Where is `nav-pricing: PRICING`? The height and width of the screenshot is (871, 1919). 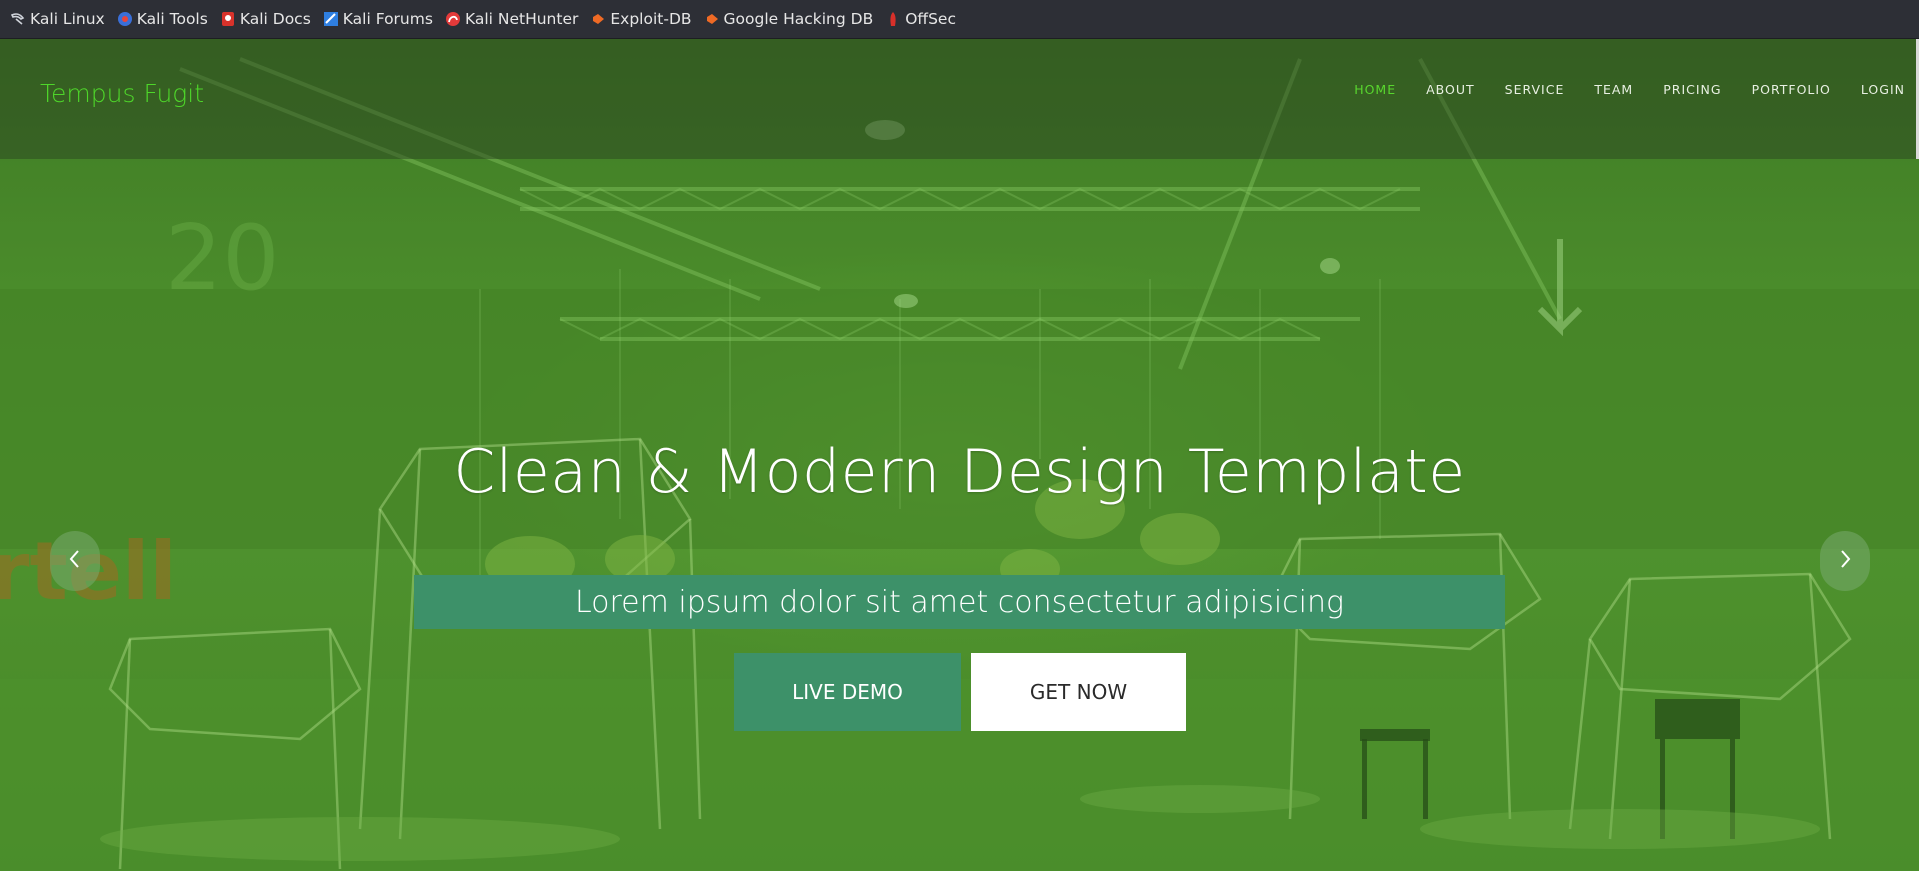
nav-pricing: PRICING is located at coordinates (1692, 89).